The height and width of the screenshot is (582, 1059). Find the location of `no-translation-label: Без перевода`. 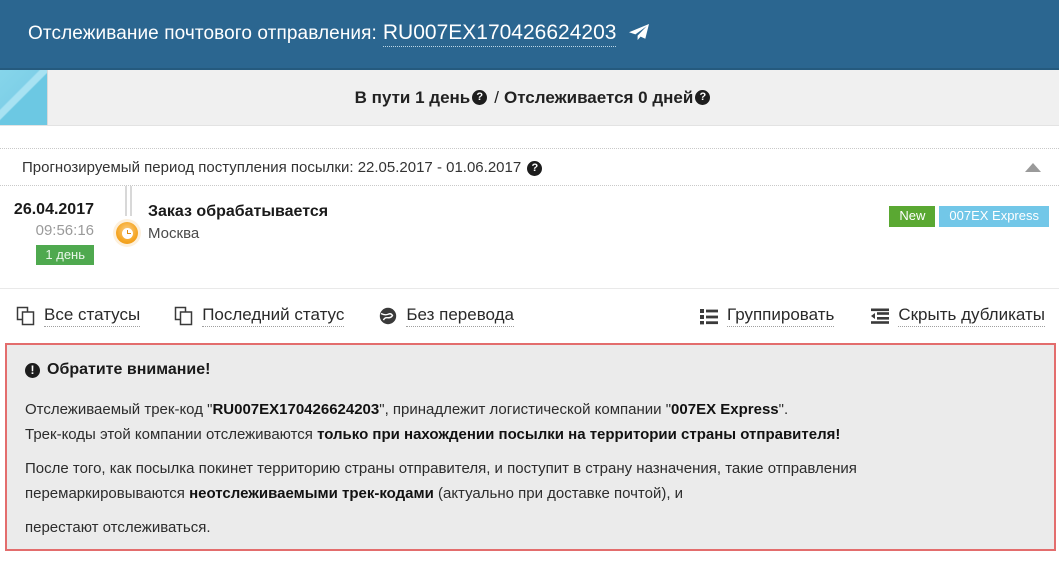

no-translation-label: Без перевода is located at coordinates (460, 316).